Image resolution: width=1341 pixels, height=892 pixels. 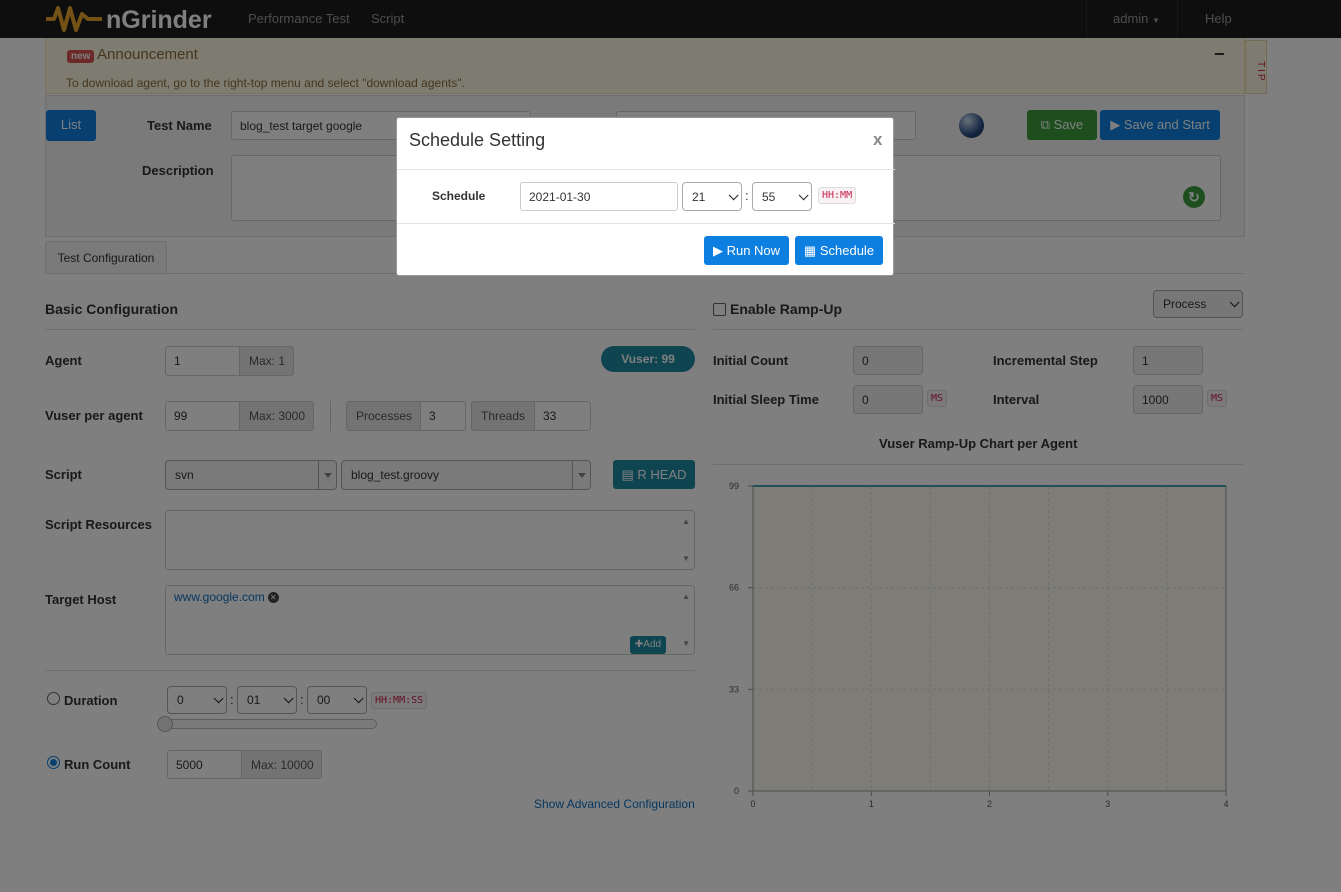 I want to click on time-format: HH:MM, so click(x=837, y=195).